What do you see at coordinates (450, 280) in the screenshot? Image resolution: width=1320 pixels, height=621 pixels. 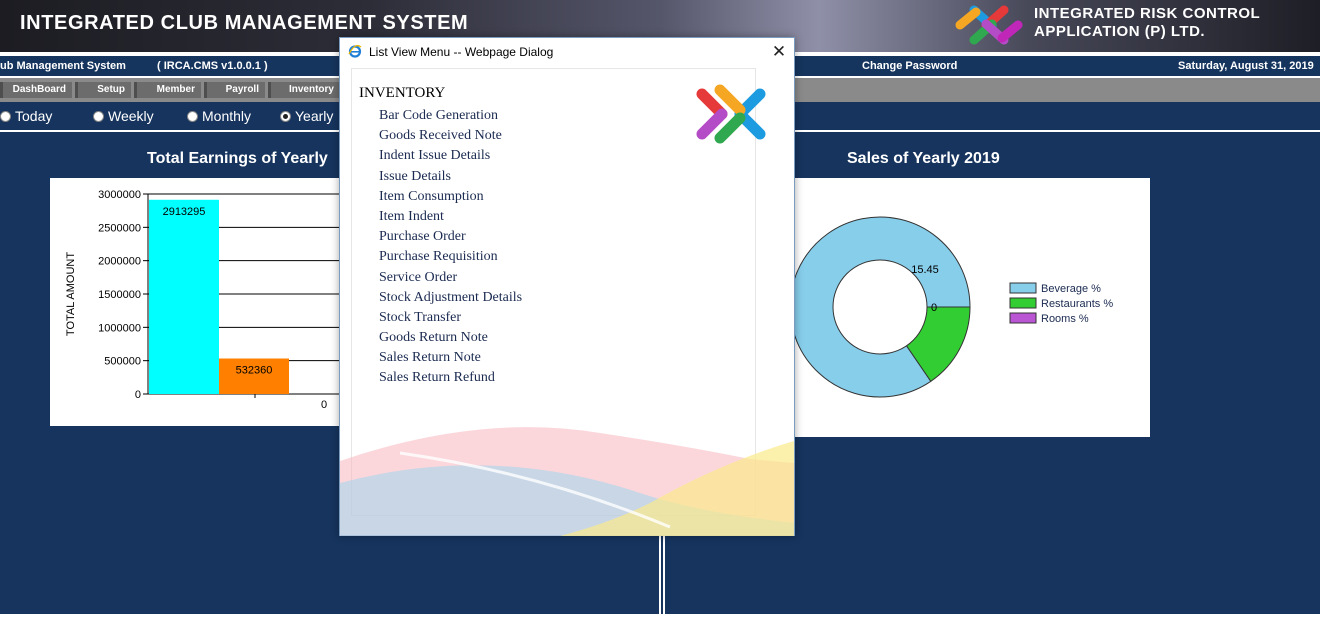 I see `menu-service-order: Service Order` at bounding box center [450, 280].